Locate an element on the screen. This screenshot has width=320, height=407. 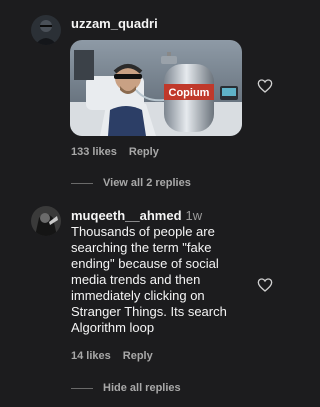
view-replies-label: View all 2 replies is located at coordinates (147, 183).